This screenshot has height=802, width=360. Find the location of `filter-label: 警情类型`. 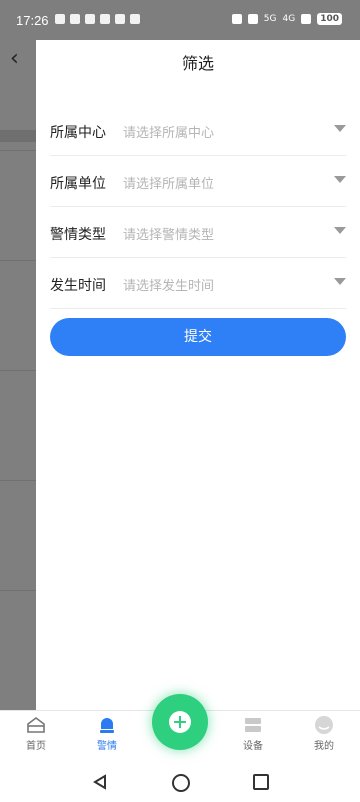

filter-label: 警情类型 is located at coordinates (78, 235).